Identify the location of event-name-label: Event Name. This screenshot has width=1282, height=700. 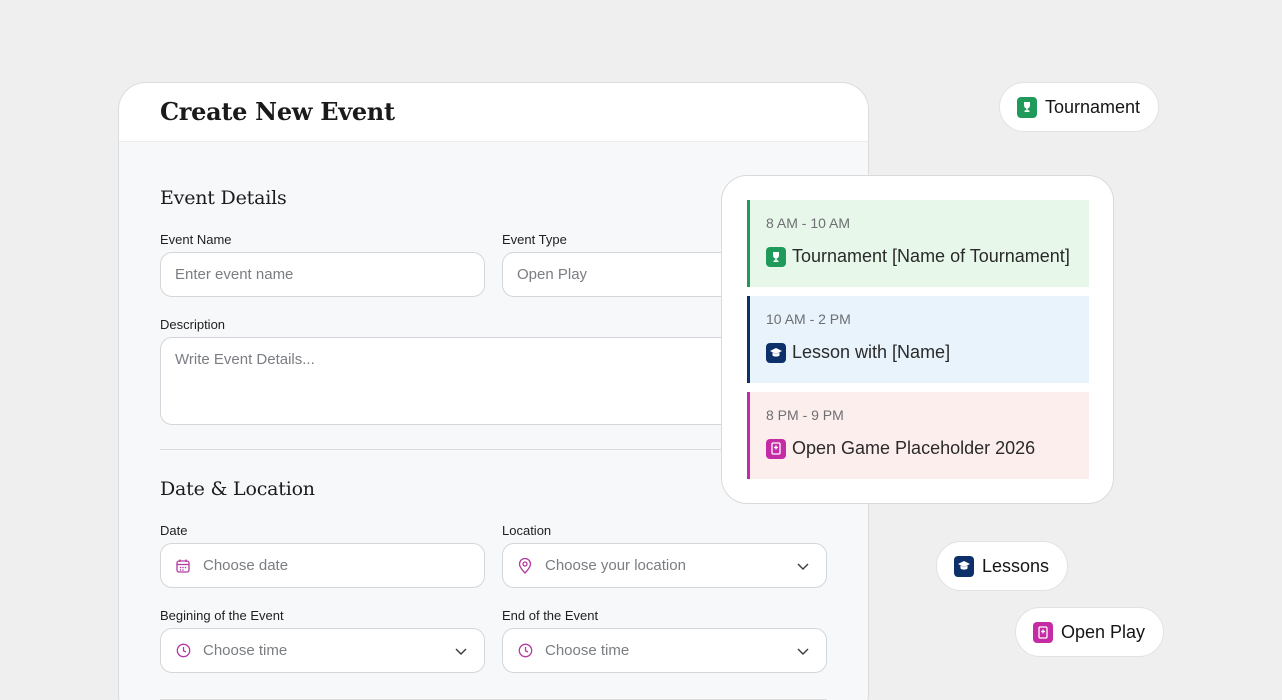
(196, 239).